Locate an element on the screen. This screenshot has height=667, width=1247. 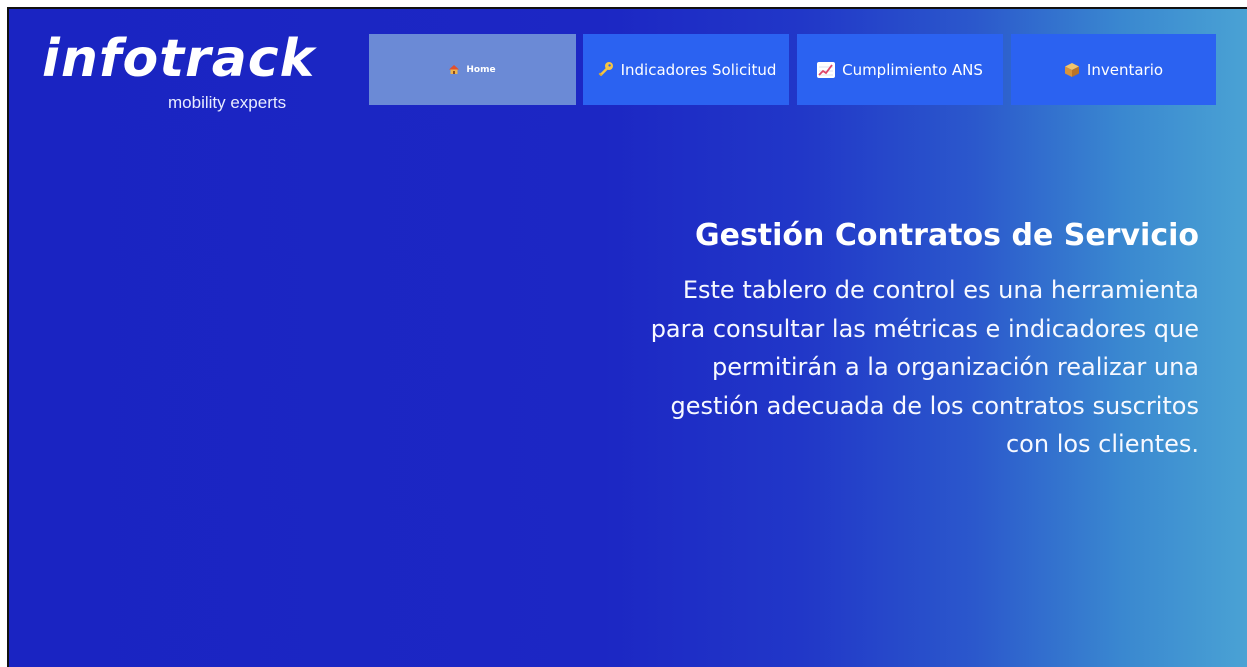
chart-increasing-icon is located at coordinates (826, 69).